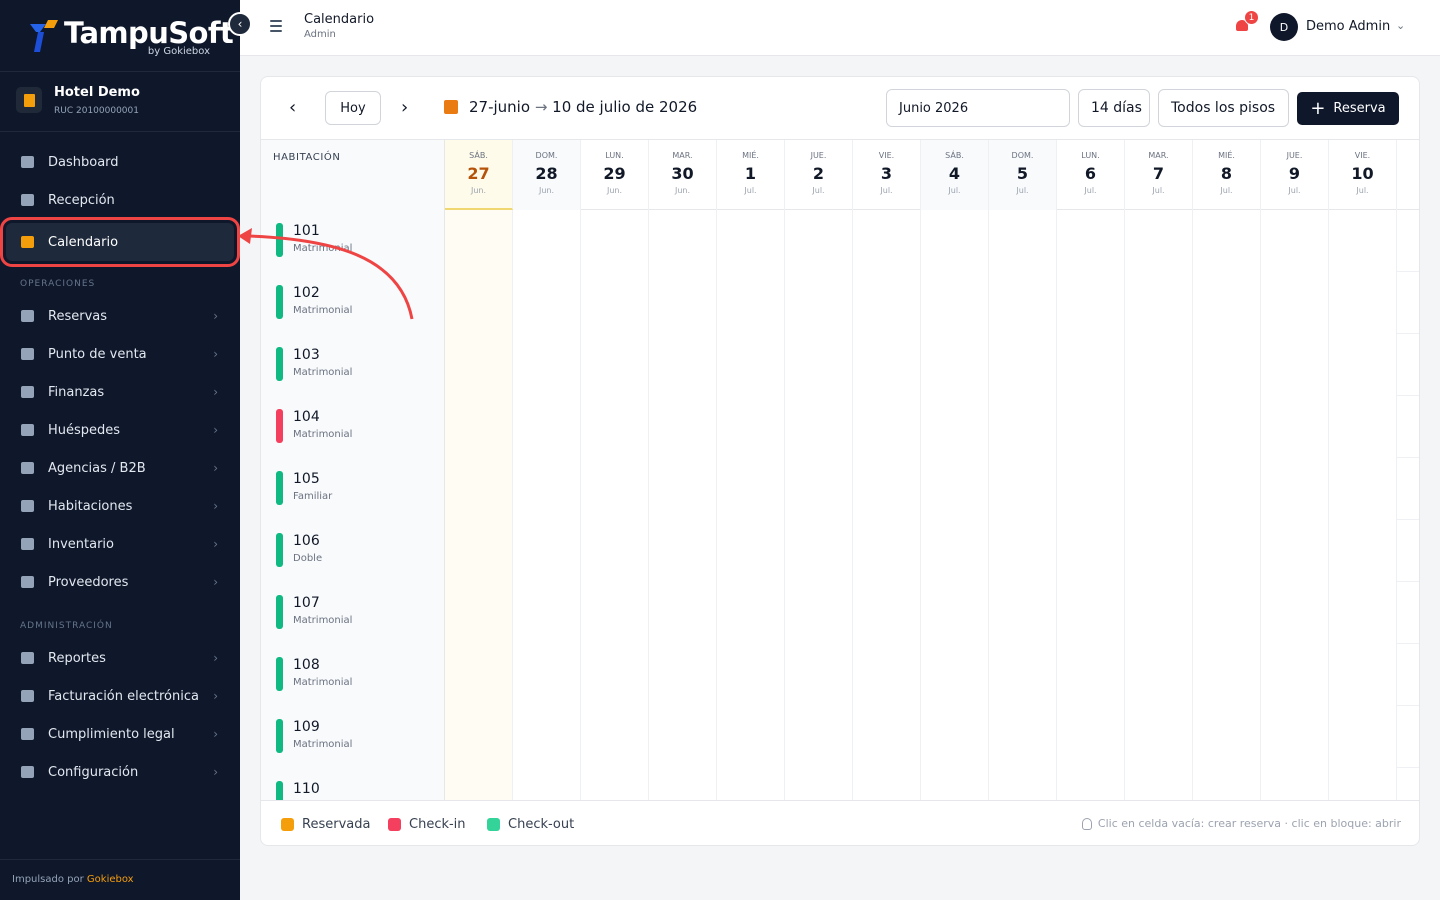 Image resolution: width=1440 pixels, height=900 pixels. Describe the element at coordinates (353, 365) in the screenshot. I see `room-label: 103 Matrimonial` at that location.